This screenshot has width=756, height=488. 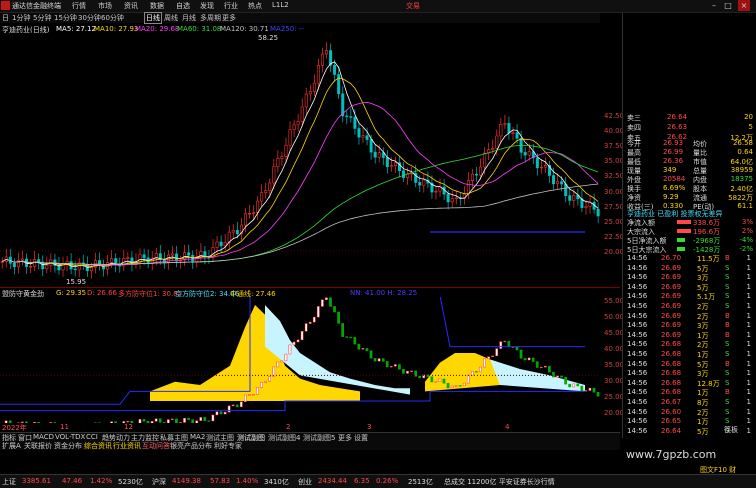 I want to click on right-tab: 筷板, so click(x=731, y=430).